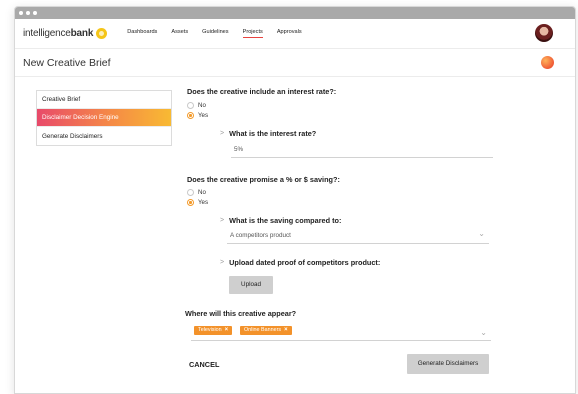 The image size is (578, 394). I want to click on app-logo: intelligence bank, so click(65, 33).